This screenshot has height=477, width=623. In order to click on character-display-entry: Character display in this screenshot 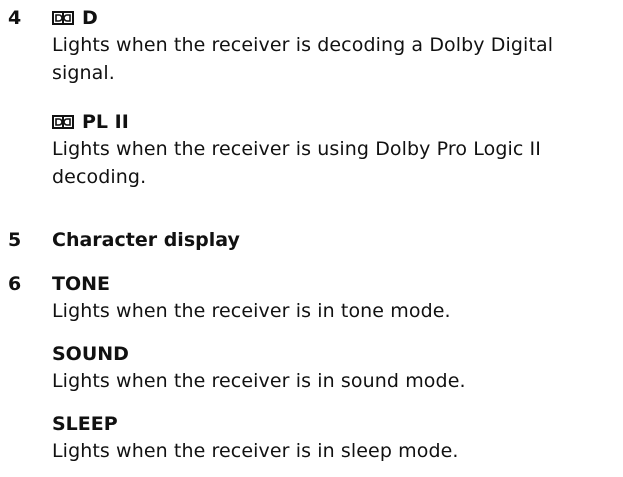, I will do `click(335, 240)`.